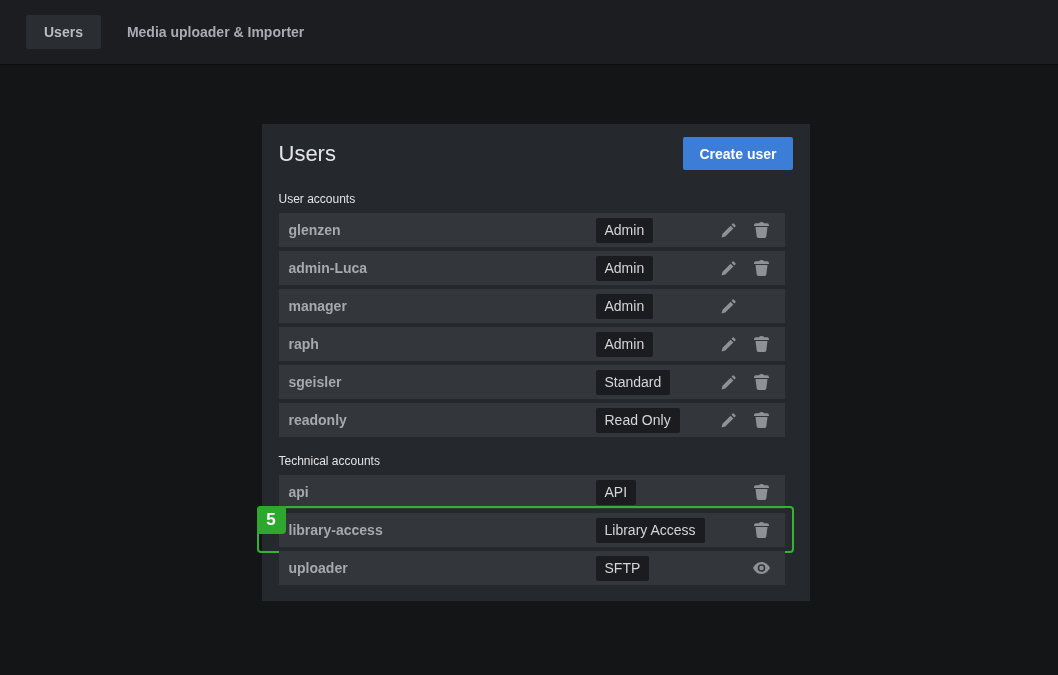 This screenshot has height=675, width=1058. I want to click on role-tag: Read Only, so click(637, 420).